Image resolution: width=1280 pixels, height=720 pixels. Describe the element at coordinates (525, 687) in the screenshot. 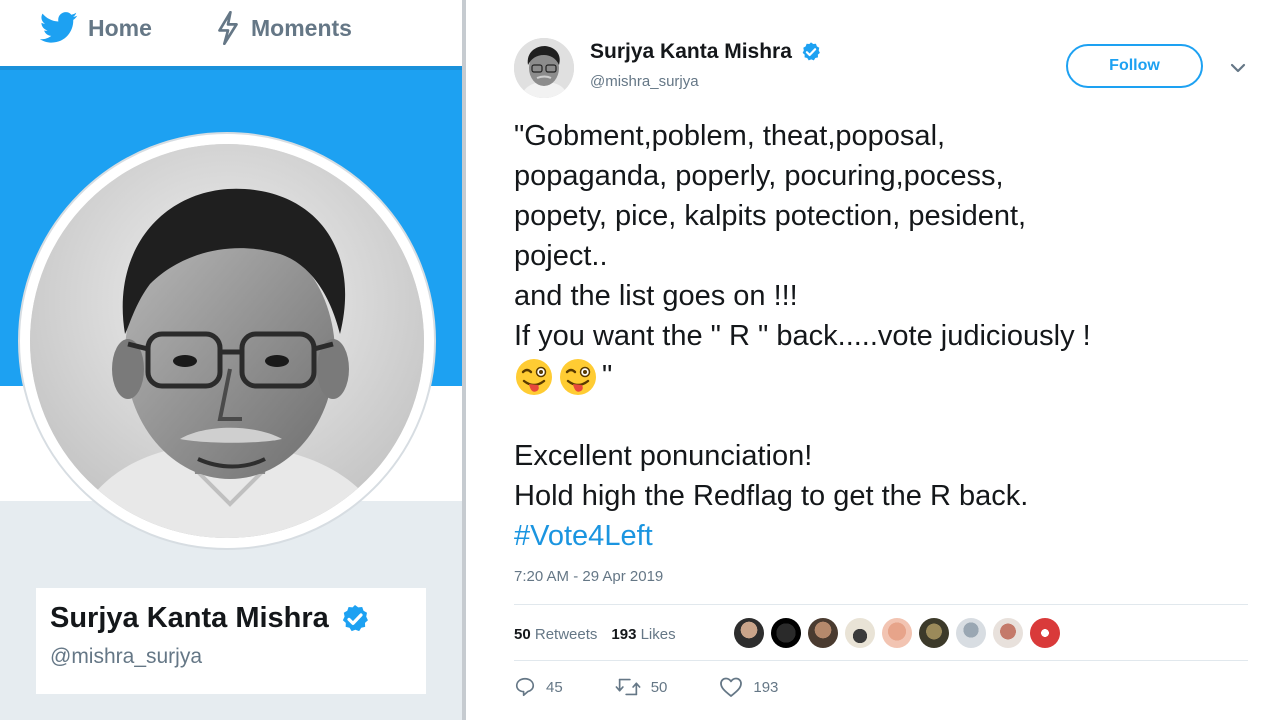

I see `reply-icon` at that location.